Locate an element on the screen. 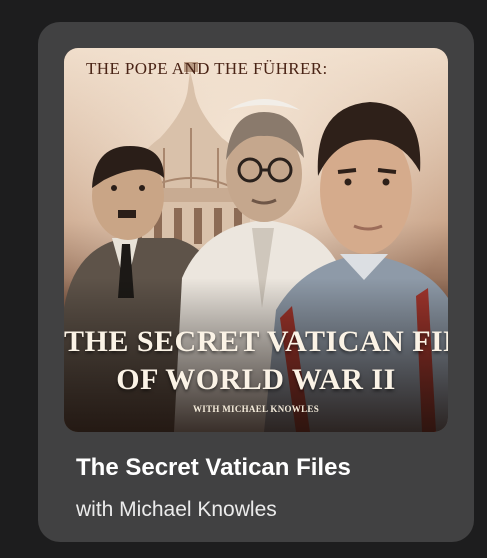 The width and height of the screenshot is (487, 558). cover-top-text: The Pope and the Führer: is located at coordinates (207, 68).